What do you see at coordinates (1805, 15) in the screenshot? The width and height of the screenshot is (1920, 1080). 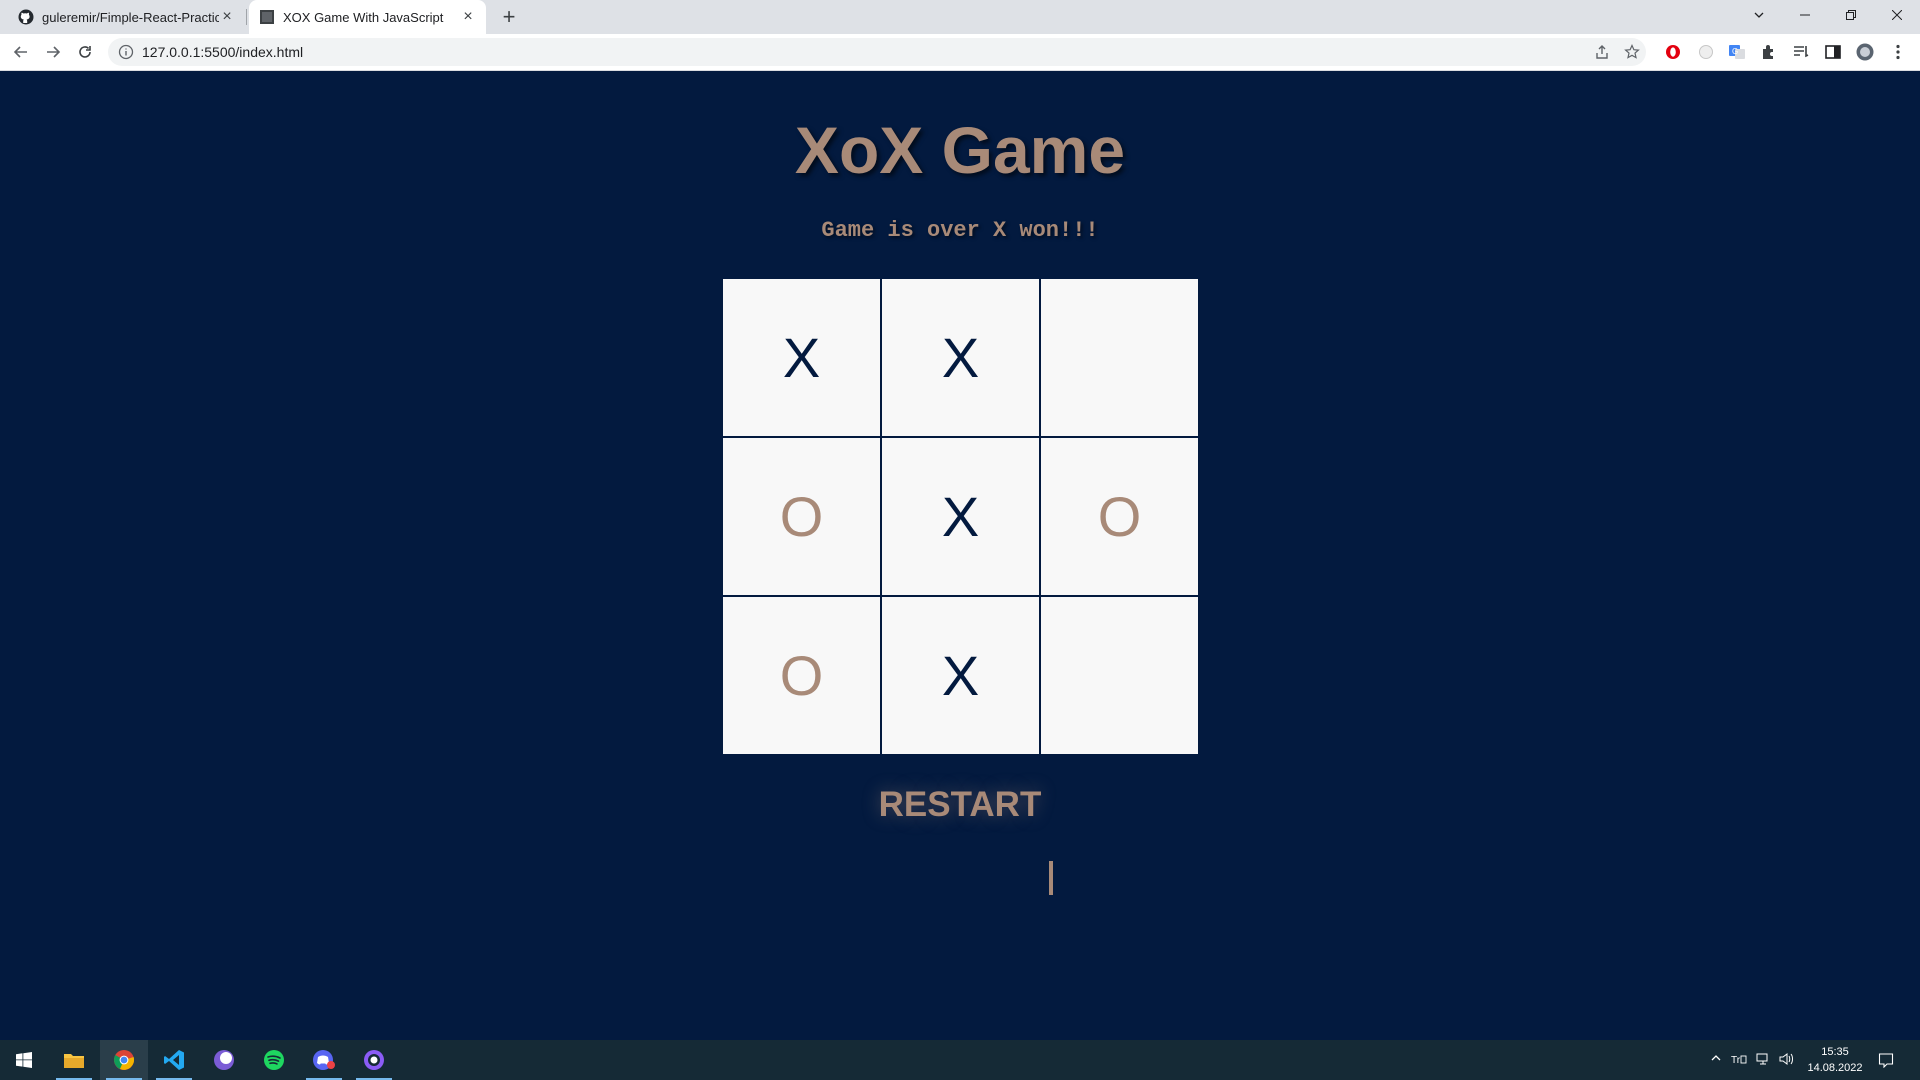 I see `minimize-icon` at bounding box center [1805, 15].